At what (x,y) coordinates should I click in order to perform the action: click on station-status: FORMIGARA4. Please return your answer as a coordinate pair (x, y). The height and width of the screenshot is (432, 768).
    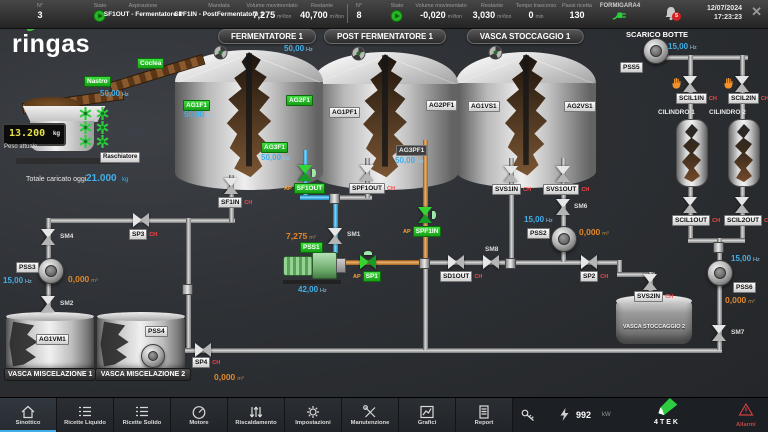
    Looking at the image, I should click on (620, 11).